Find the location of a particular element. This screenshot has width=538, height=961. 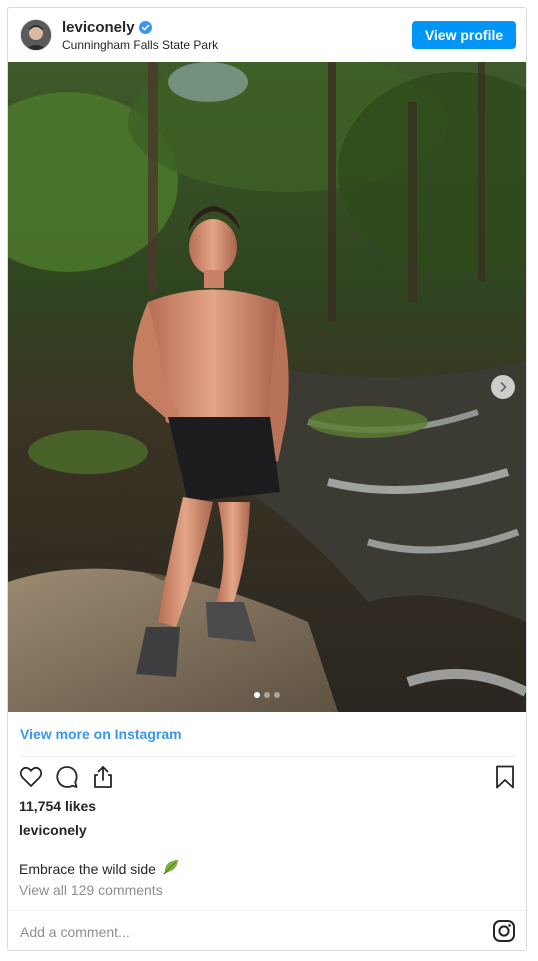

view-comments-link: View all 129 comments is located at coordinates (91, 890).